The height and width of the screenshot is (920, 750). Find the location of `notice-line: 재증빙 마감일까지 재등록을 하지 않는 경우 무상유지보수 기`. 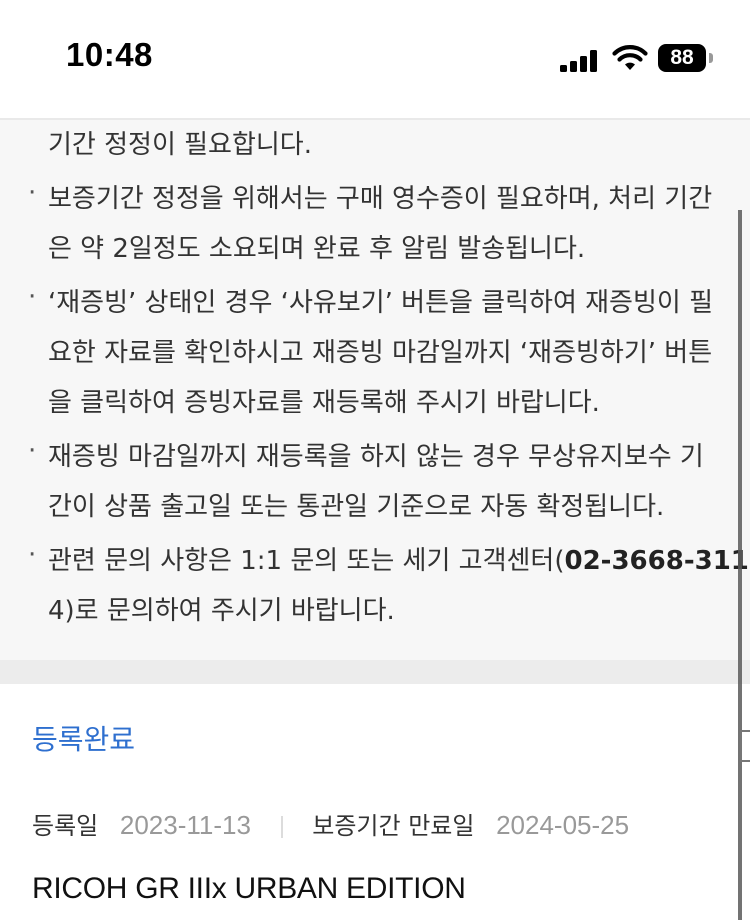

notice-line: 재증빙 마감일까지 재등록을 하지 않는 경우 무상유지보수 기 is located at coordinates (376, 457).